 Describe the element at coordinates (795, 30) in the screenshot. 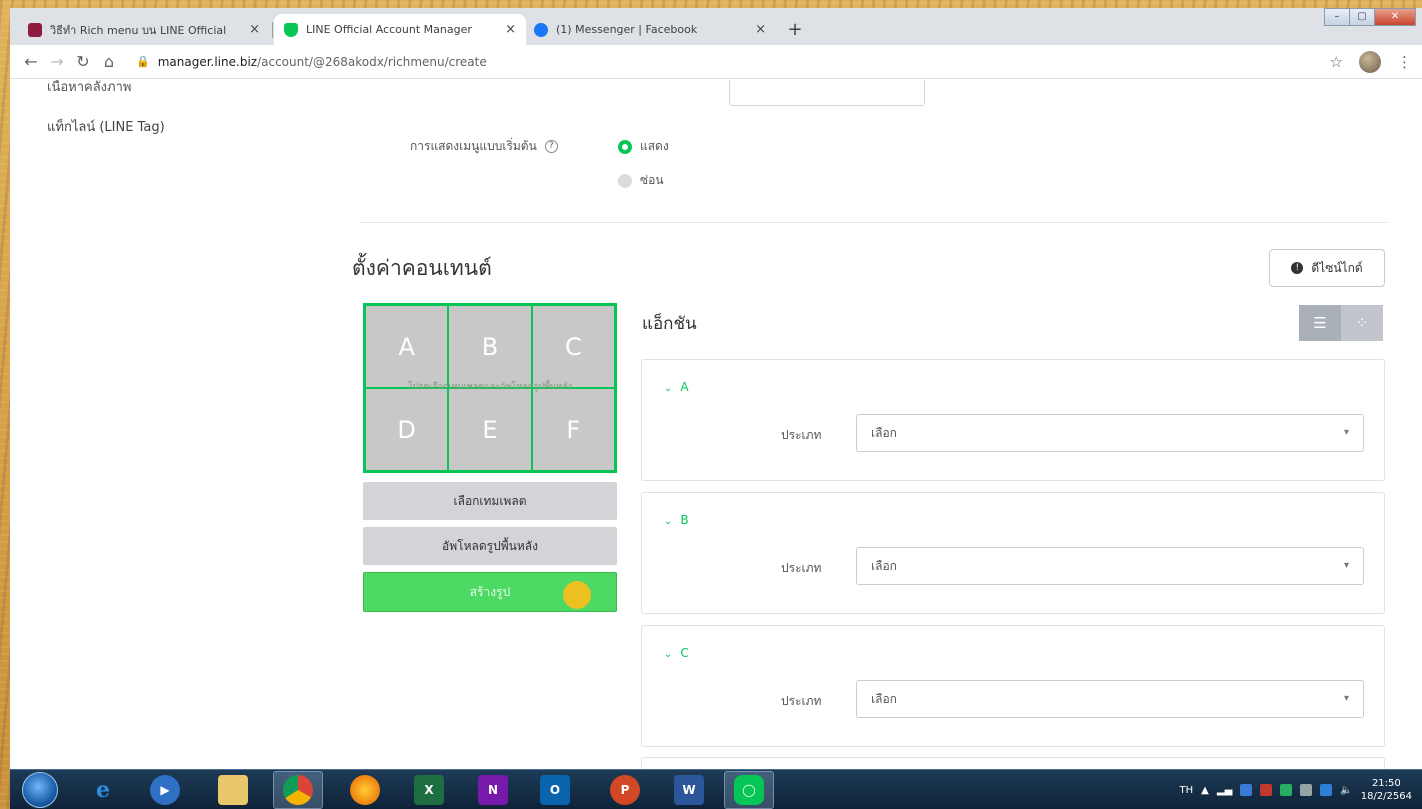

I see `new-tab-button: +` at that location.